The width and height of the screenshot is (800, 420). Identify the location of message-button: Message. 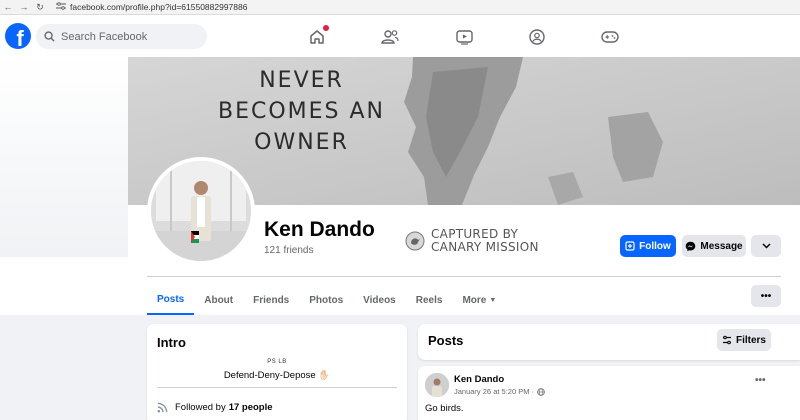
(714, 246).